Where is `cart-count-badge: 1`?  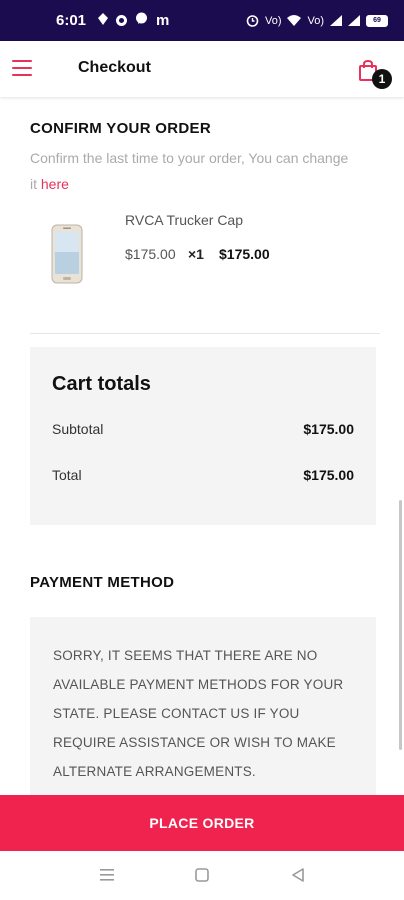 cart-count-badge: 1 is located at coordinates (382, 79).